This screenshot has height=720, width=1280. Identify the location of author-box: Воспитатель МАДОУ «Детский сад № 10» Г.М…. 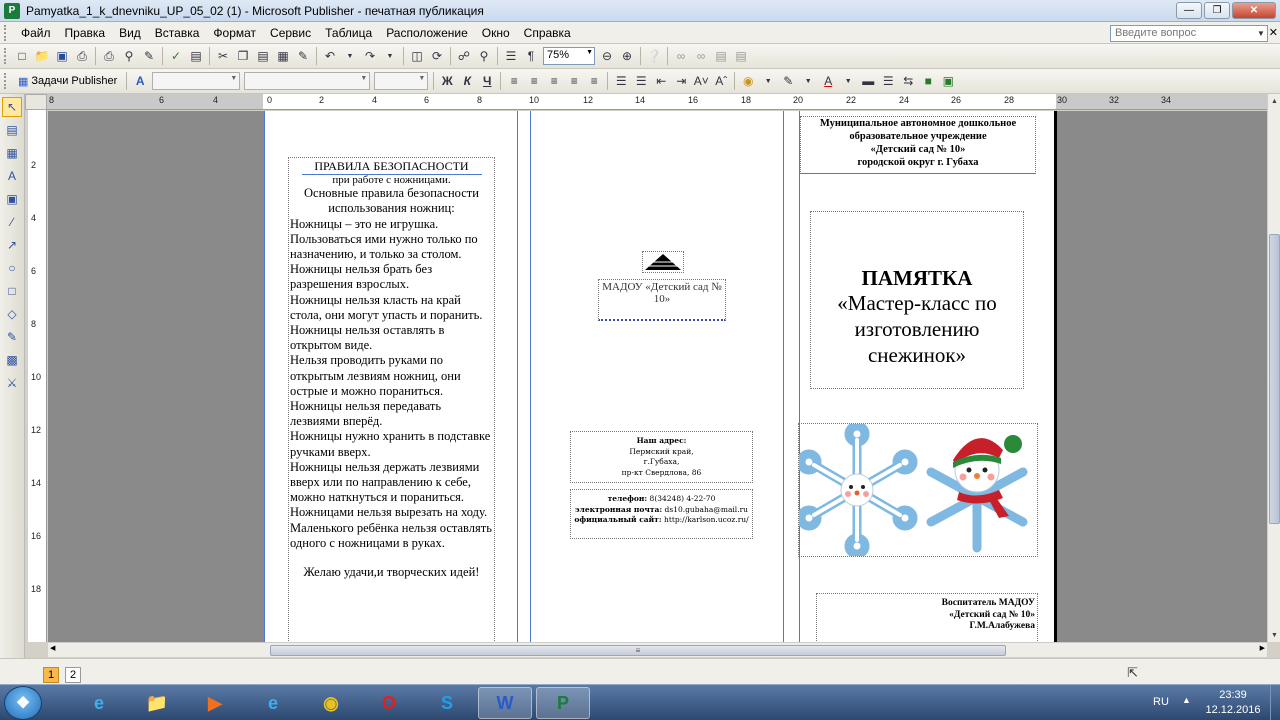
(927, 617).